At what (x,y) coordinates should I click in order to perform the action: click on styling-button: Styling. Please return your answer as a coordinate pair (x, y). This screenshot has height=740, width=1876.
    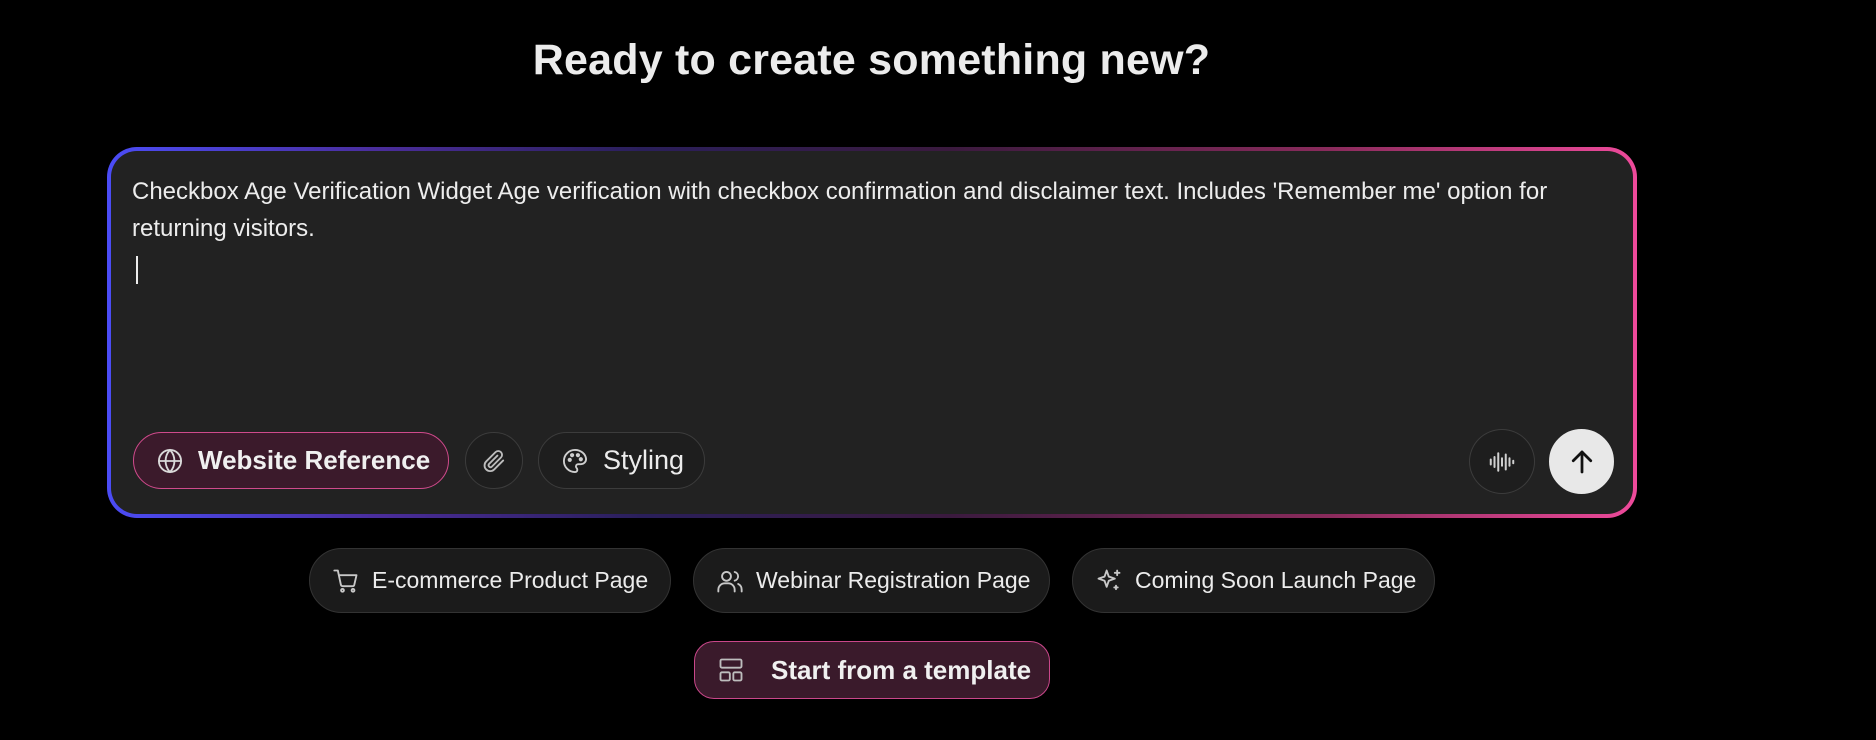
    Looking at the image, I should click on (621, 460).